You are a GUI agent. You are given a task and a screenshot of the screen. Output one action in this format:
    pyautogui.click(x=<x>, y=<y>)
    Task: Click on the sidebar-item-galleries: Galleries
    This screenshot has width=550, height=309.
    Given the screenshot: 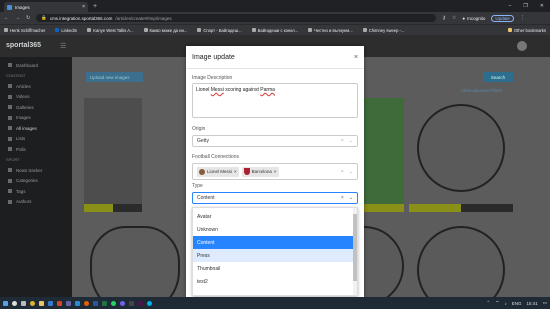 What is the action you would take?
    pyautogui.click(x=36, y=107)
    